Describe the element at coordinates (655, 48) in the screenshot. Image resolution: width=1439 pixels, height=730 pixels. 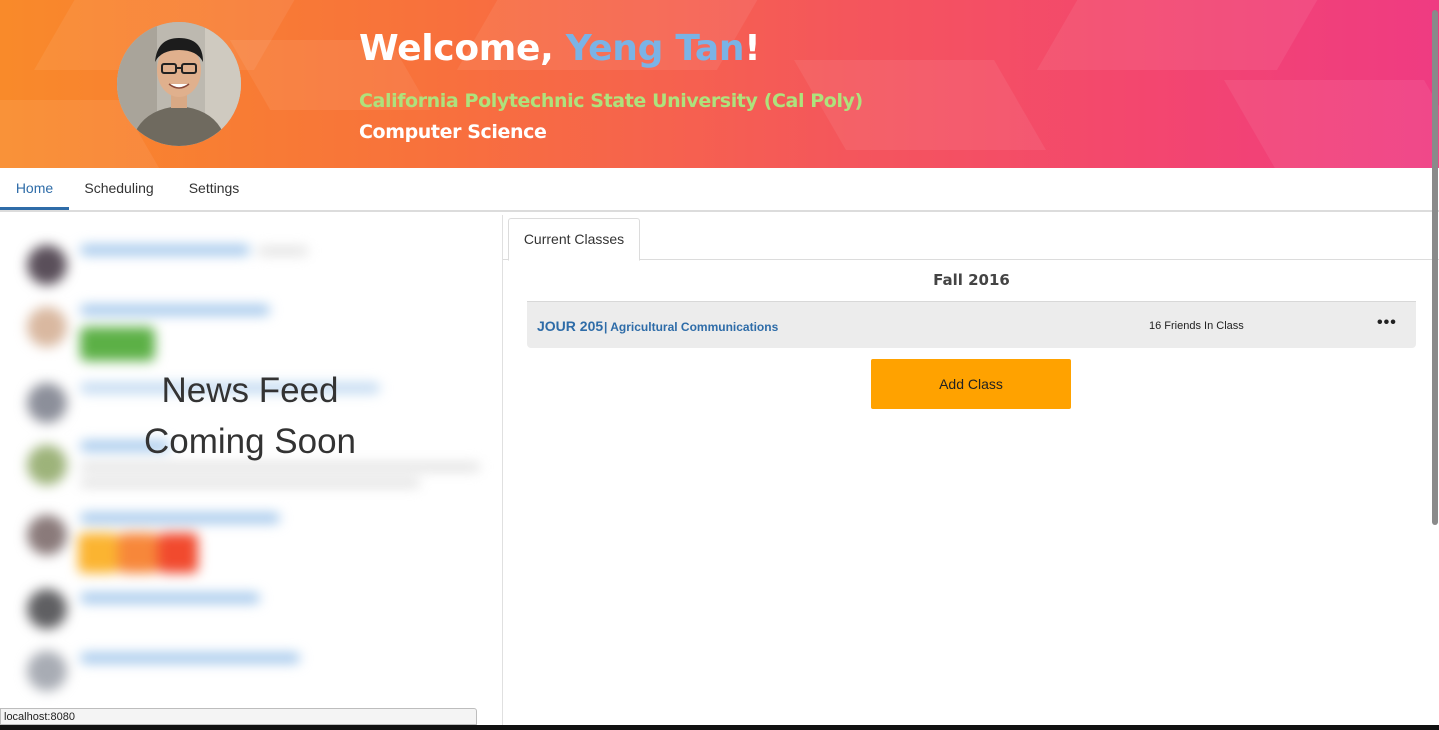
I see `user-name: Yeng Tan` at that location.